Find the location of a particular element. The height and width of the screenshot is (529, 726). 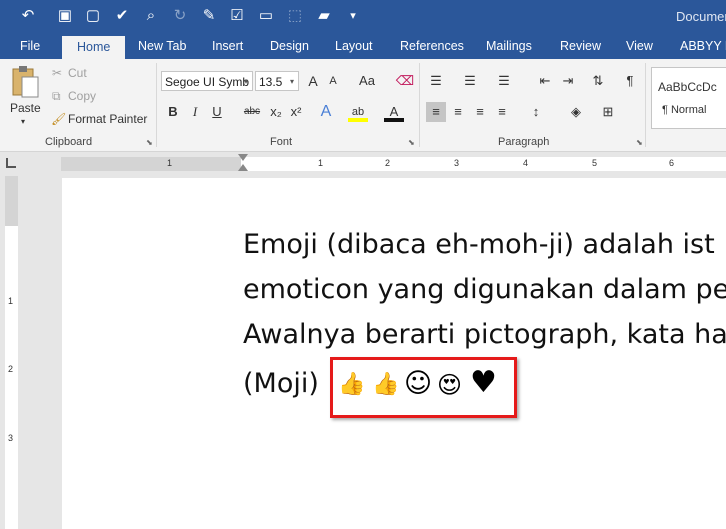

customize-icon: ▾ is located at coordinates (353, 16).